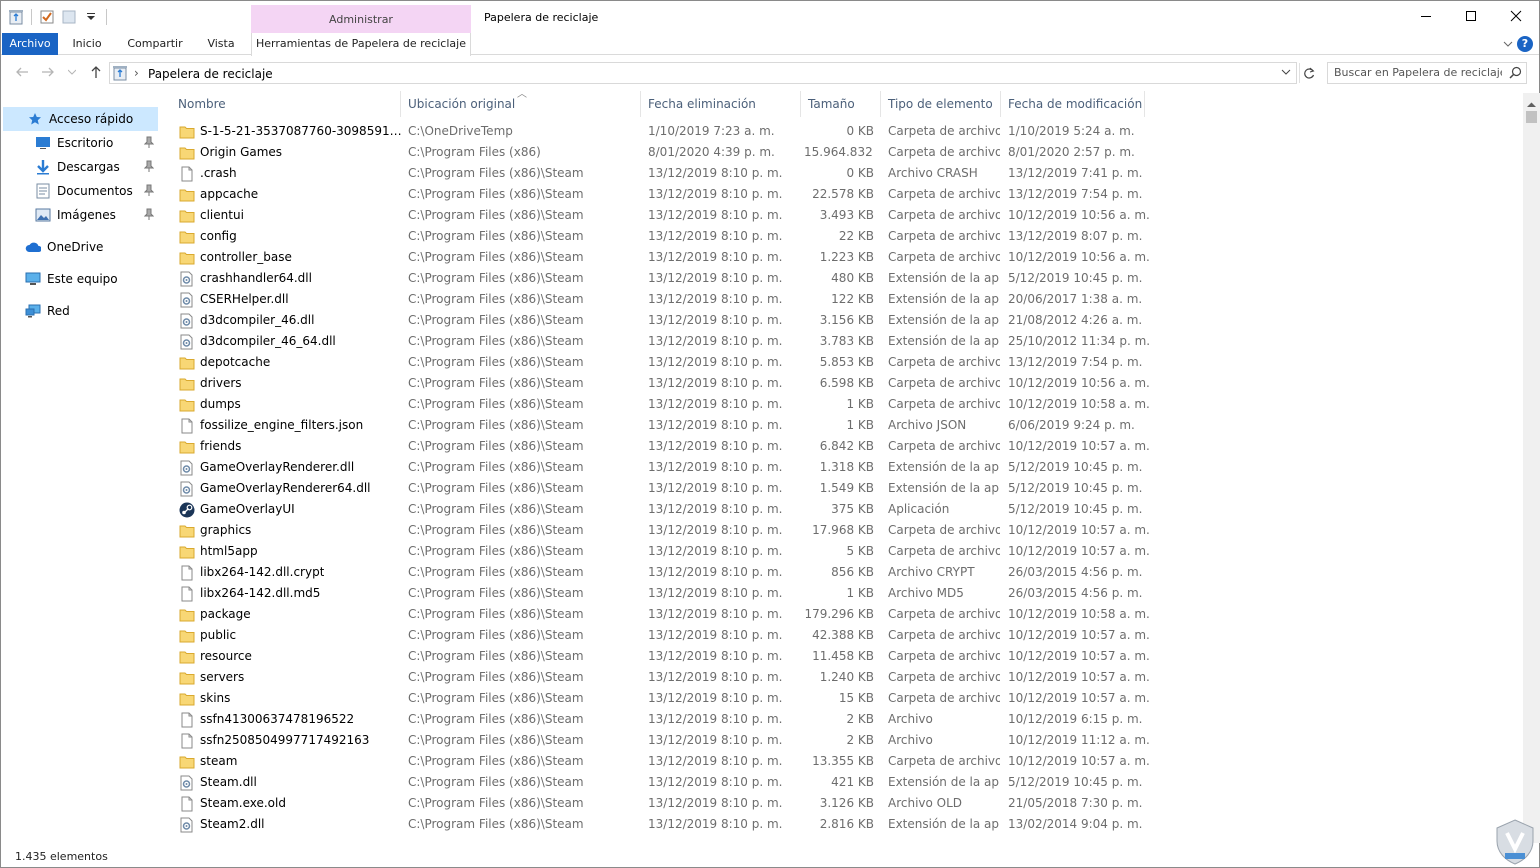 Image resolution: width=1540 pixels, height=868 pixels. Describe the element at coordinates (703, 73) in the screenshot. I see `address-field: › Papelera de reciclaje` at that location.